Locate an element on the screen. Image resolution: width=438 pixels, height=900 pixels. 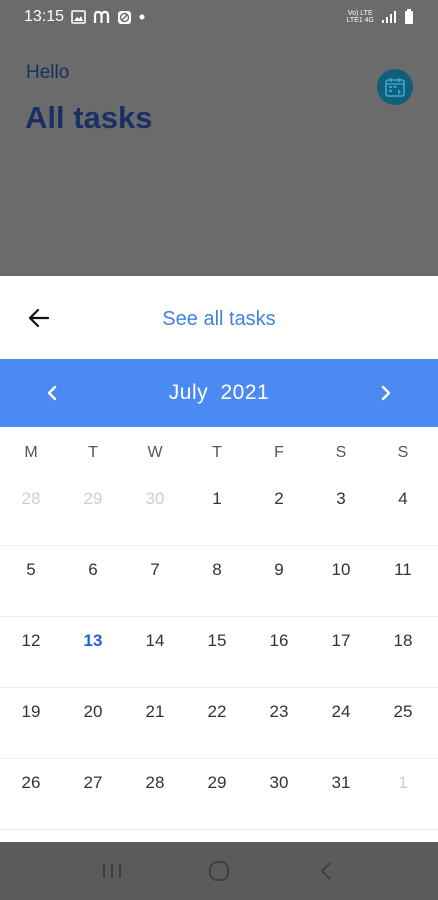
day-cell: 11 is located at coordinates (403, 563).